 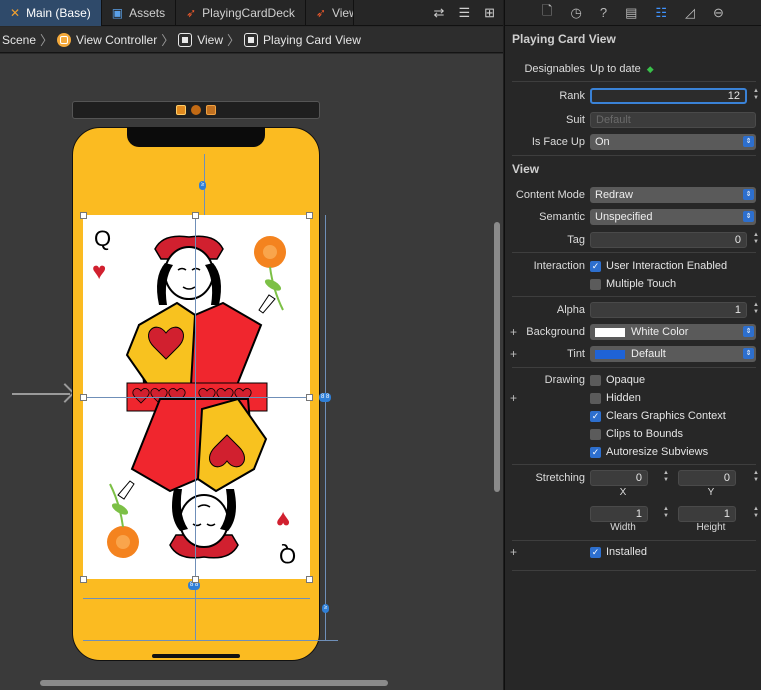 What do you see at coordinates (200, 39) in the screenshot?
I see `breadcrumb-view: View` at bounding box center [200, 39].